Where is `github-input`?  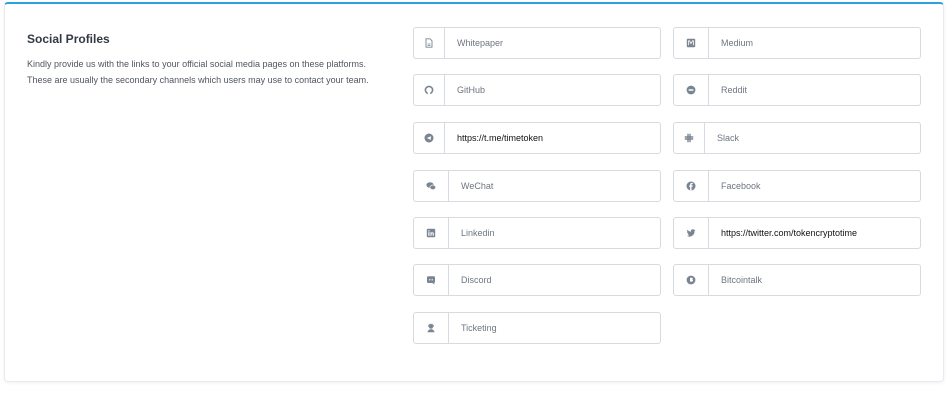
github-input is located at coordinates (552, 90).